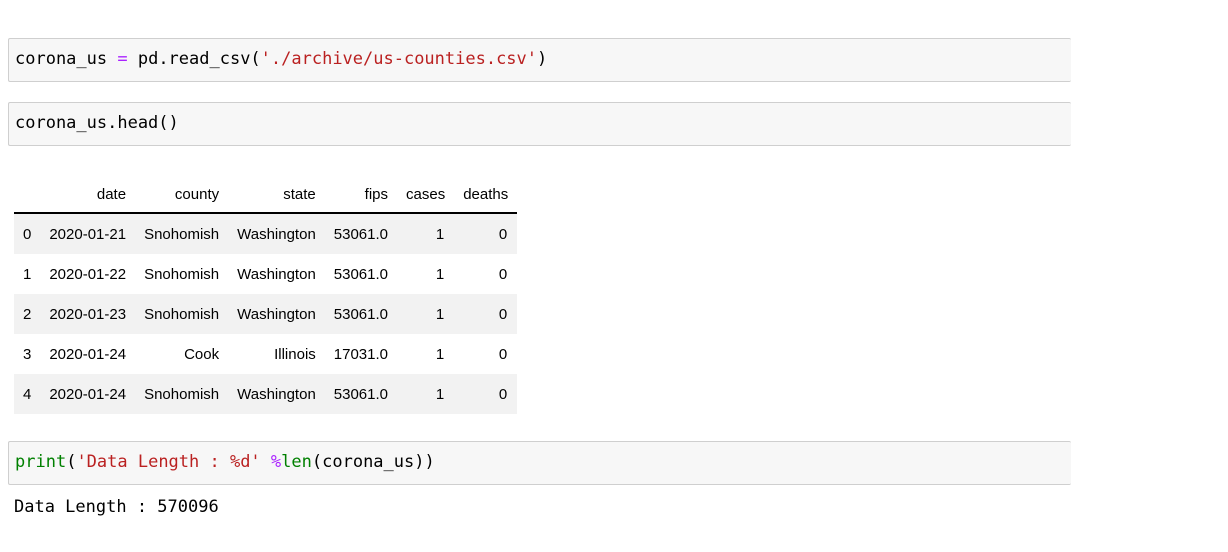 The image size is (1228, 552). What do you see at coordinates (486, 195) in the screenshot?
I see `column-header: deaths` at bounding box center [486, 195].